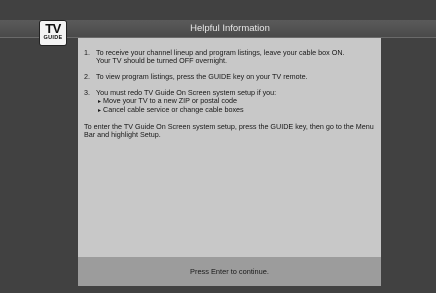 Image resolution: width=436 pixels, height=293 pixels. Describe the element at coordinates (53, 38) in the screenshot. I see `logo-guide-text: GUIDE` at that location.